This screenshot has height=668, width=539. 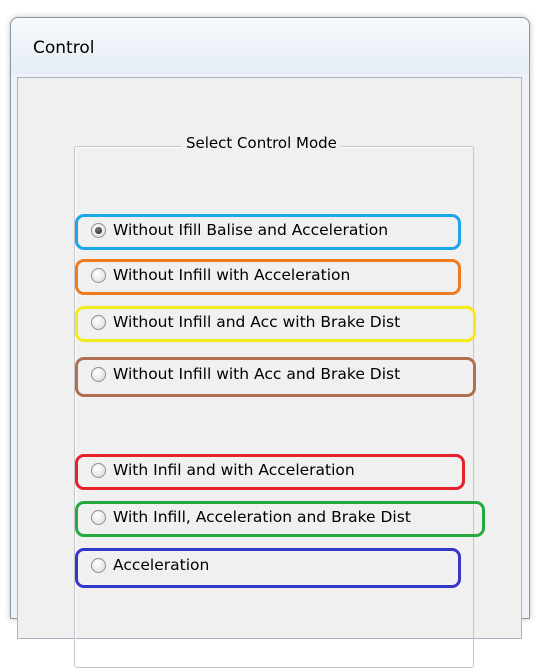 I want to click on radio-option-without-infill-with-acceleration: Without Infill with Acceleration, so click(x=214, y=275).